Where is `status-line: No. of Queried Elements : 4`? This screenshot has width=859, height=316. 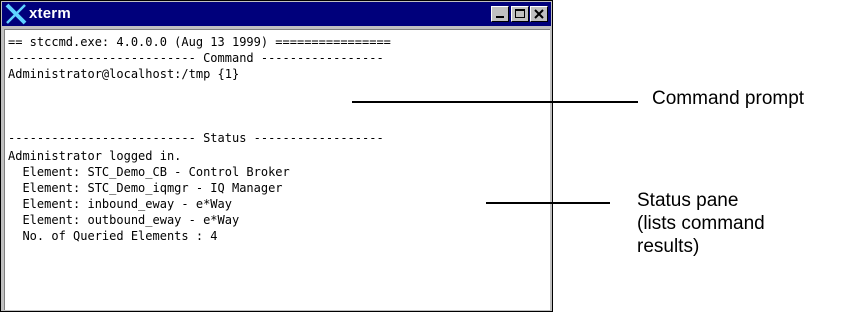 status-line: No. of Queried Elements : 4 is located at coordinates (113, 236).